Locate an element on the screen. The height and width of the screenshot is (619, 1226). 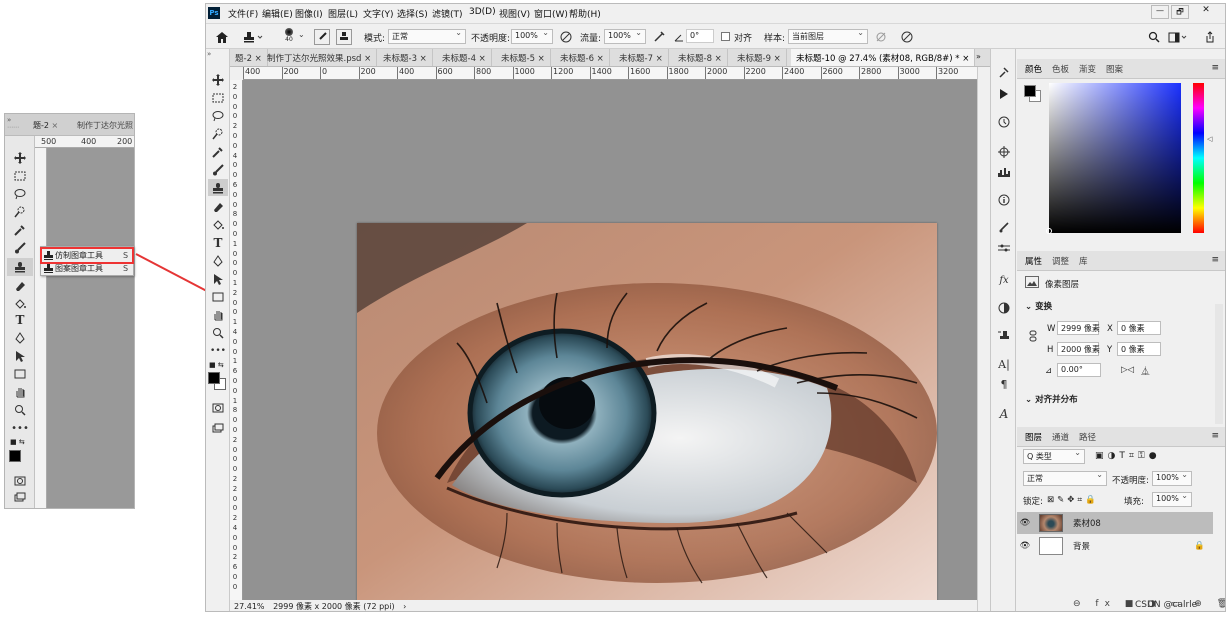
hue-slider is located at coordinates (1198, 158).